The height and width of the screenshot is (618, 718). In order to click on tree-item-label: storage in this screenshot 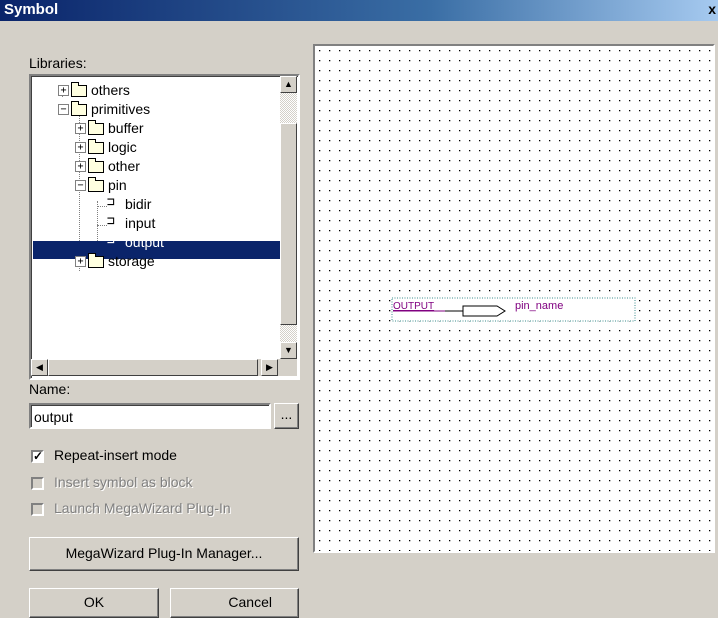, I will do `click(131, 261)`.